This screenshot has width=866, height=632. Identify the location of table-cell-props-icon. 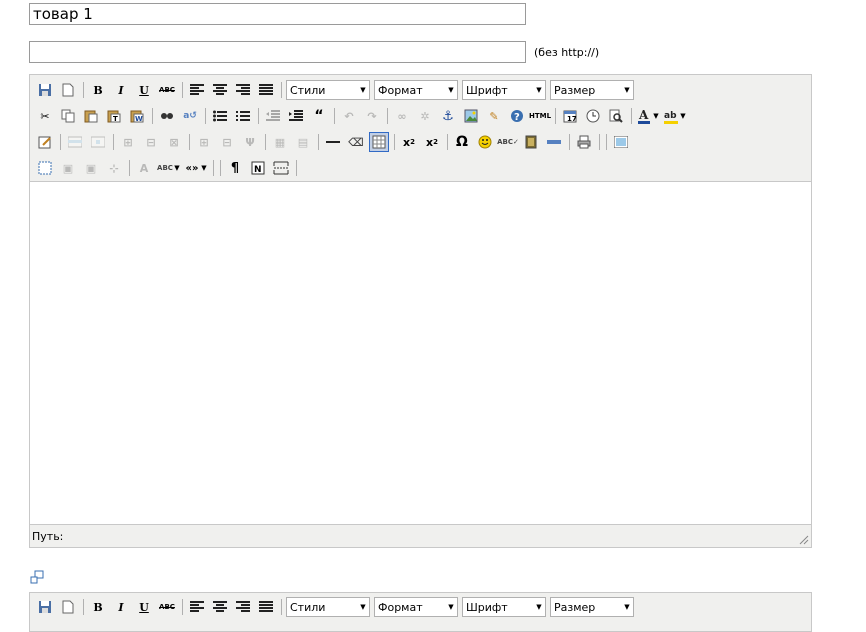
(98, 142).